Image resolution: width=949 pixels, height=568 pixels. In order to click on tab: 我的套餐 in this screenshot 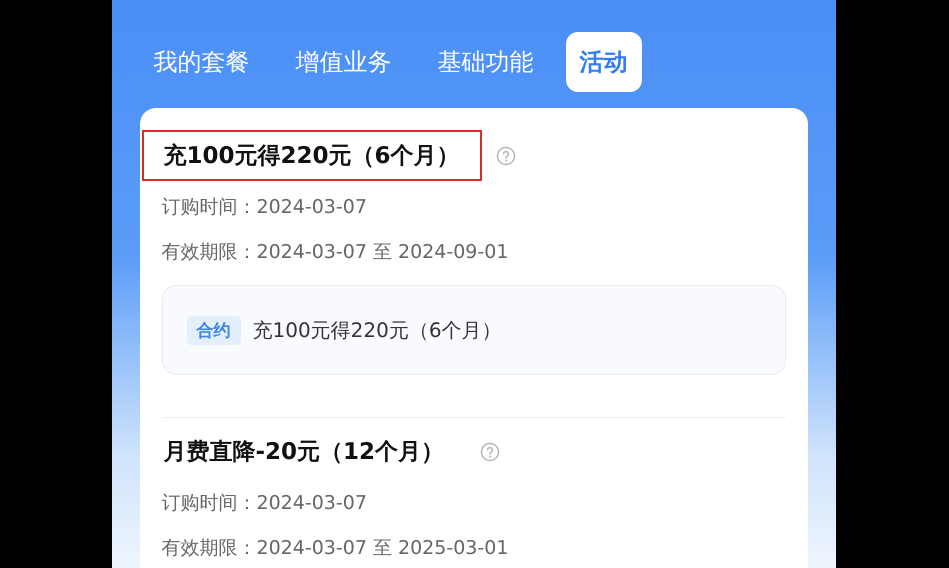, I will do `click(202, 62)`.